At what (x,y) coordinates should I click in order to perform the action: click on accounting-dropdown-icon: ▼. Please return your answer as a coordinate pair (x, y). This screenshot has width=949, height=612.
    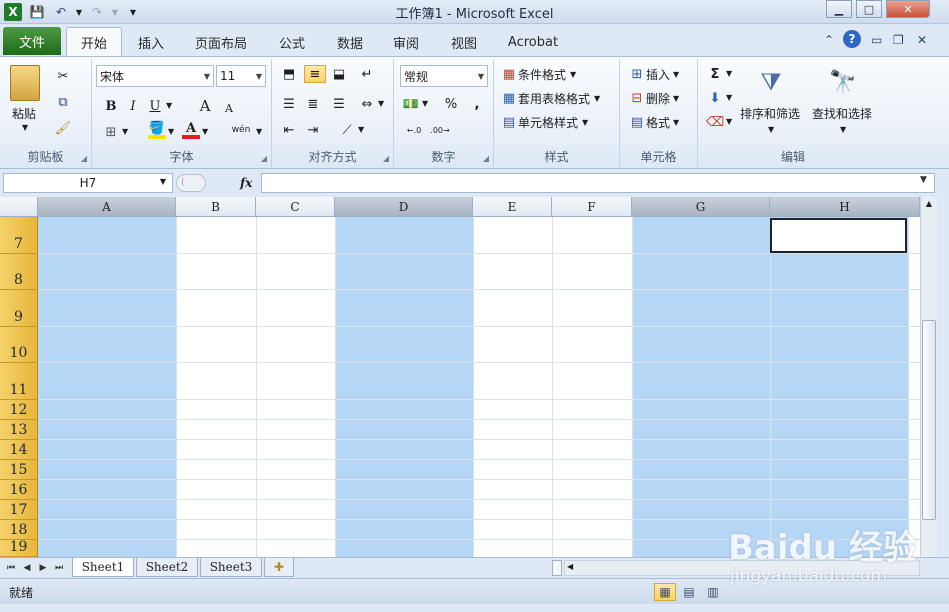
    Looking at the image, I should click on (425, 103).